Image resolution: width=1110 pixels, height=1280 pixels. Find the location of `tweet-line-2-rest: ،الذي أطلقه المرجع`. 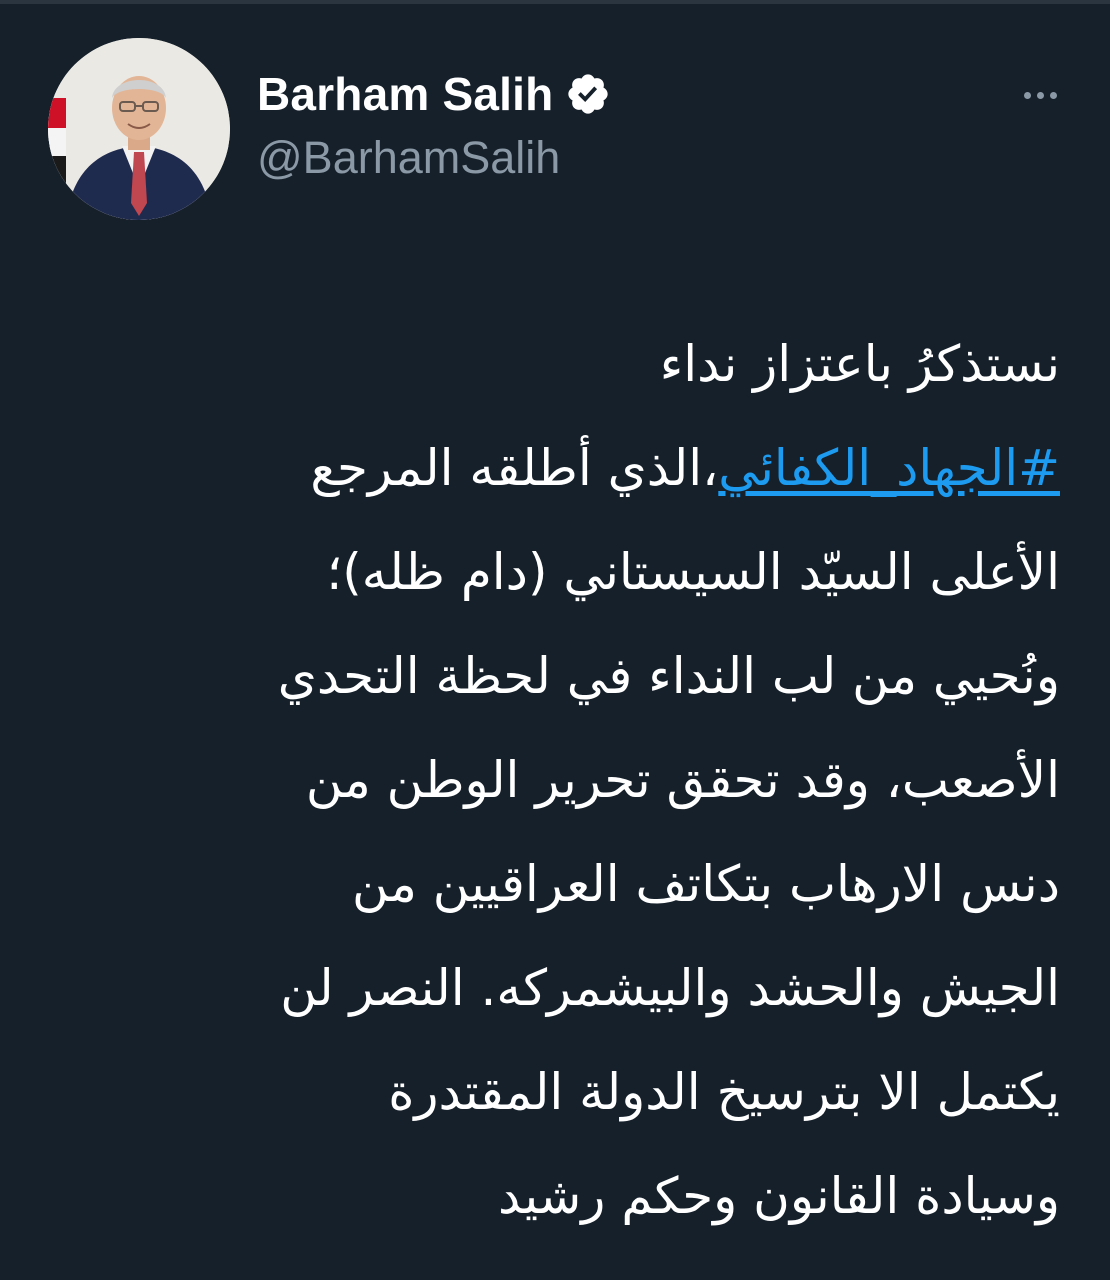

tweet-line-2-rest: ،الذي أطلقه المرجع is located at coordinates (514, 468).